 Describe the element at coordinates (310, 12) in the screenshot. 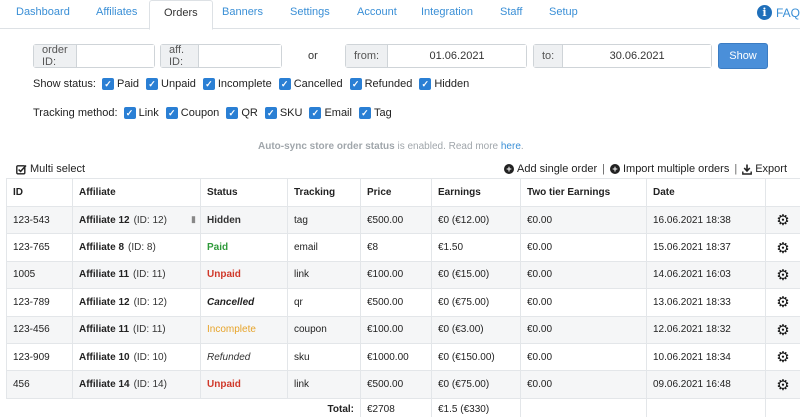

I see `tab-settings: Settings` at that location.